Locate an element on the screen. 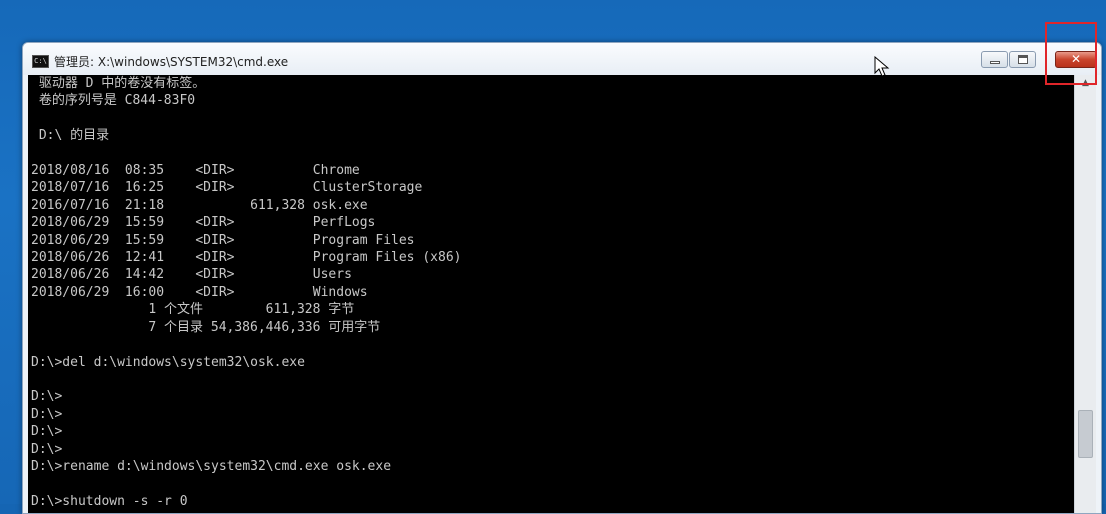  maximize-button is located at coordinates (1022, 59).